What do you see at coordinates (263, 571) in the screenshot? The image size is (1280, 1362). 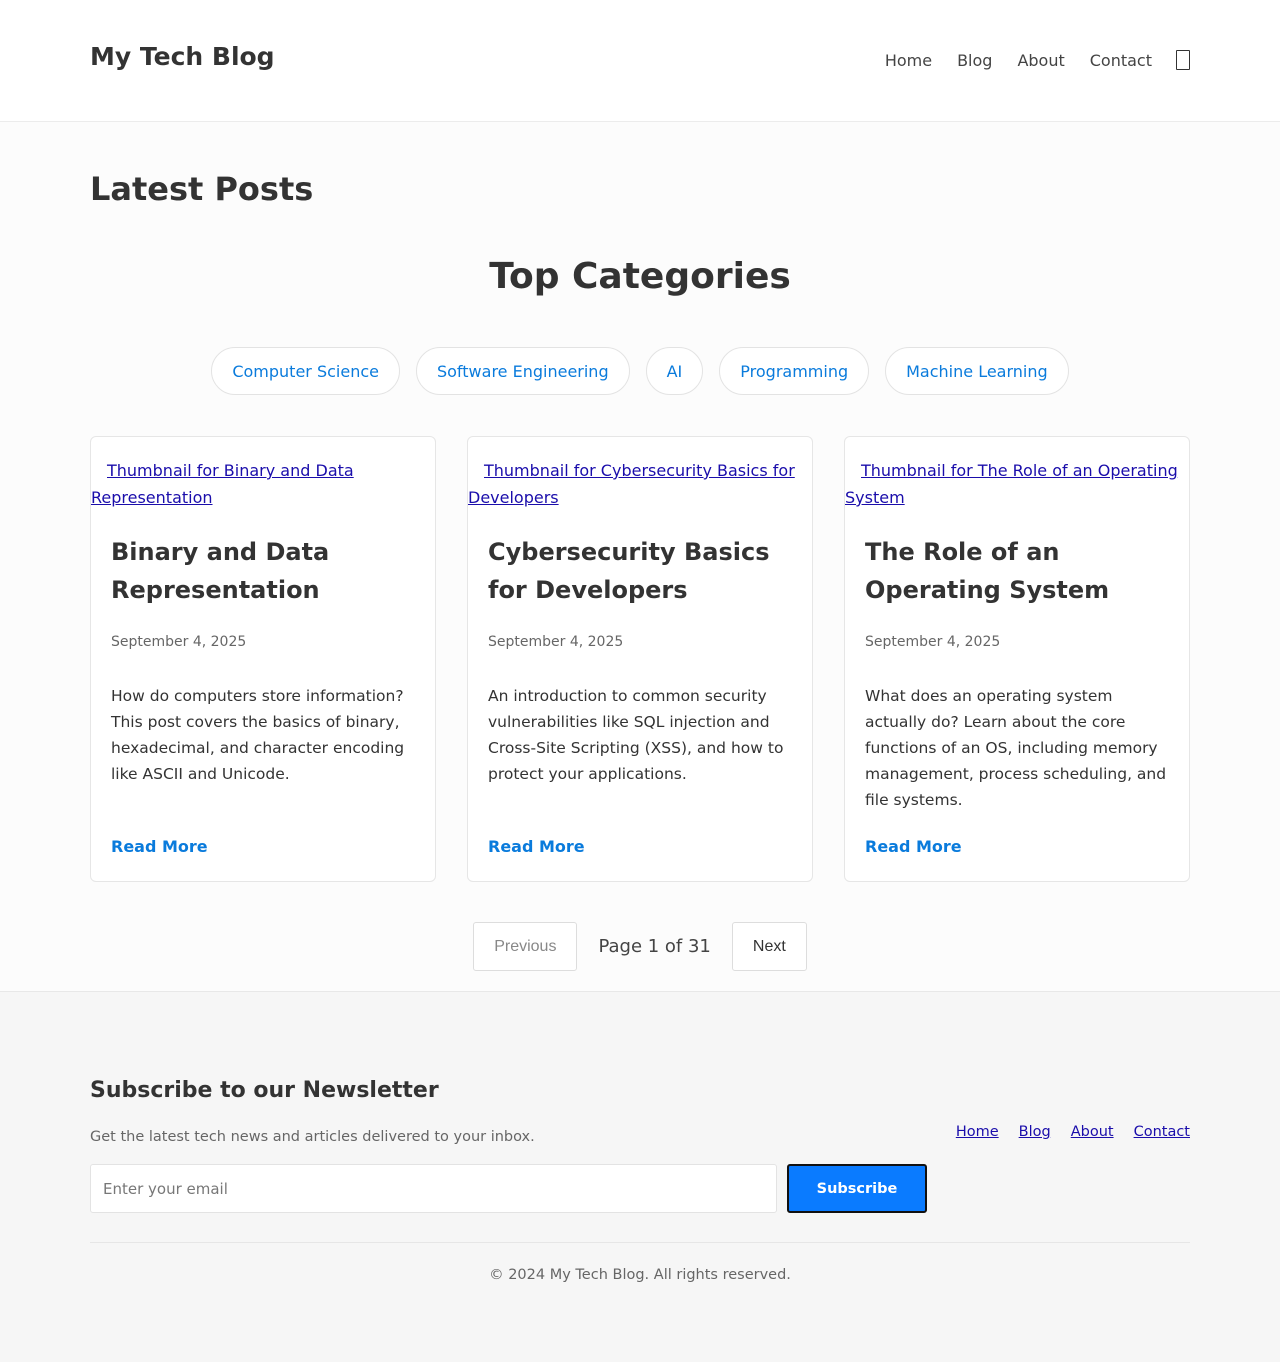 I see `post-title: Binary and Data Representation` at bounding box center [263, 571].